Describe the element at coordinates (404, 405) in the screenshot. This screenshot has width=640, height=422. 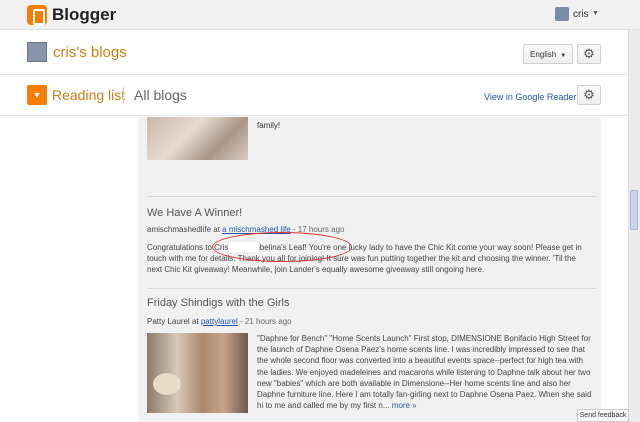
I see `more-link: more »` at that location.